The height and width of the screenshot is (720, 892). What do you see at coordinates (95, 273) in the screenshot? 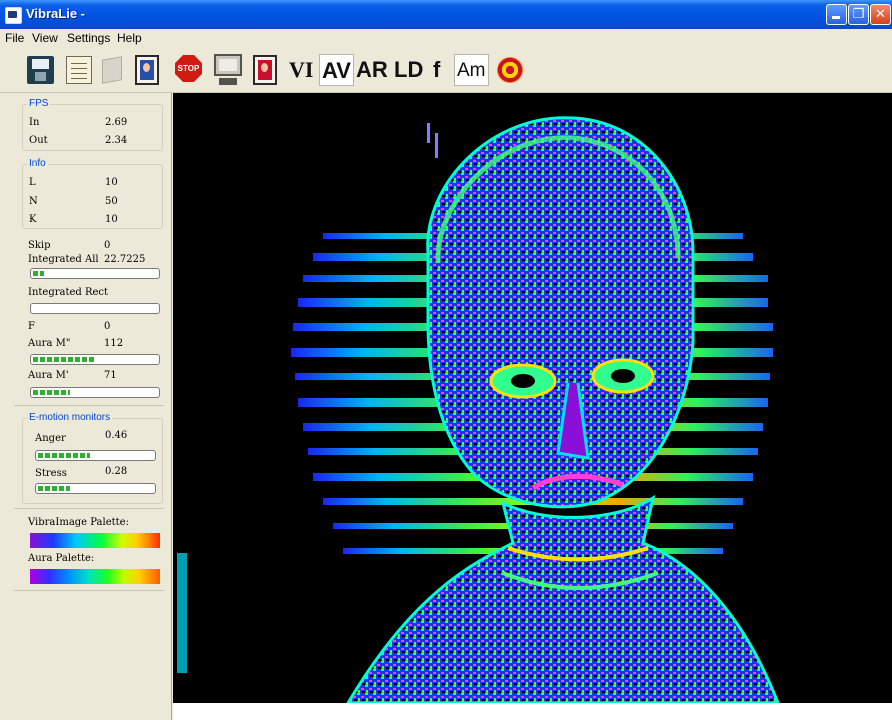
I see `integrated-all-bar` at bounding box center [95, 273].